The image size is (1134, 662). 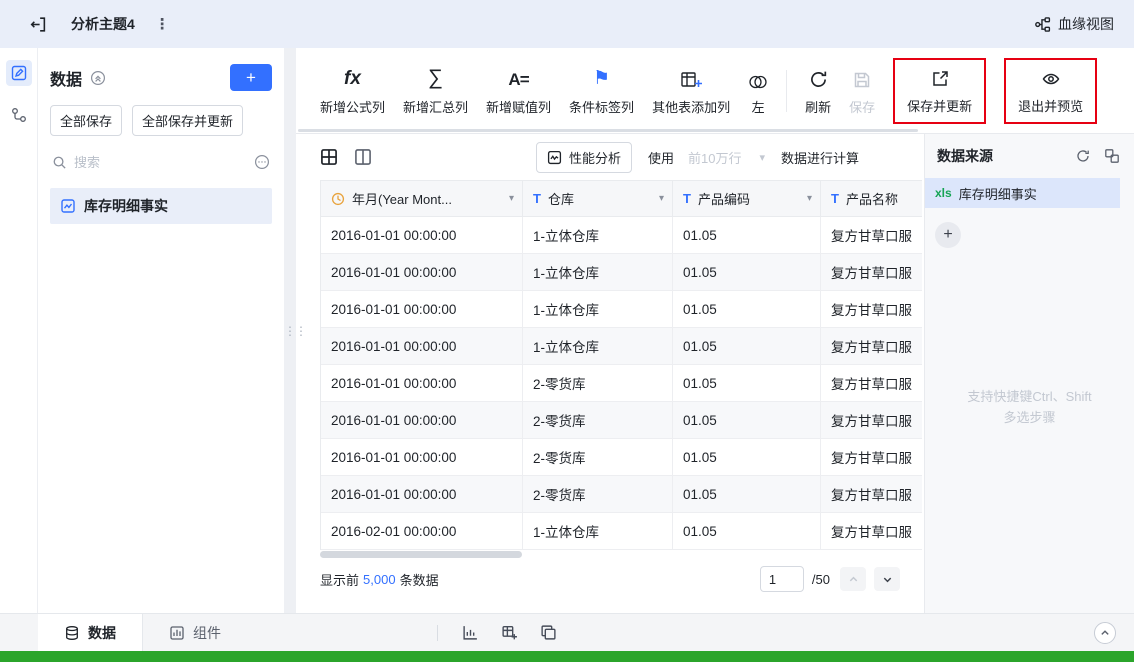 What do you see at coordinates (1050, 90) in the screenshot?
I see `exit-and-preview-button: 退出并预览` at bounding box center [1050, 90].